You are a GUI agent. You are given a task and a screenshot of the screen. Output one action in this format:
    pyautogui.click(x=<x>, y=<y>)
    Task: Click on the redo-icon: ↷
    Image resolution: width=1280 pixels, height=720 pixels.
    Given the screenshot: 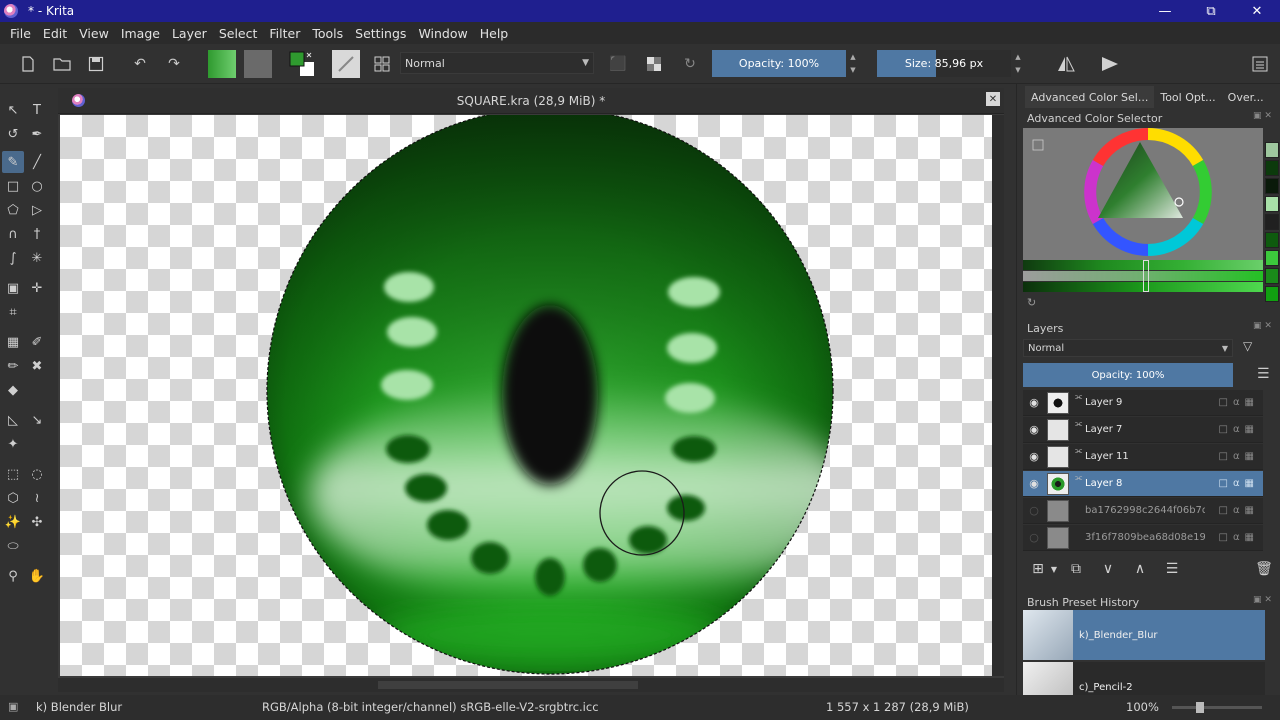 What is the action you would take?
    pyautogui.click(x=174, y=64)
    